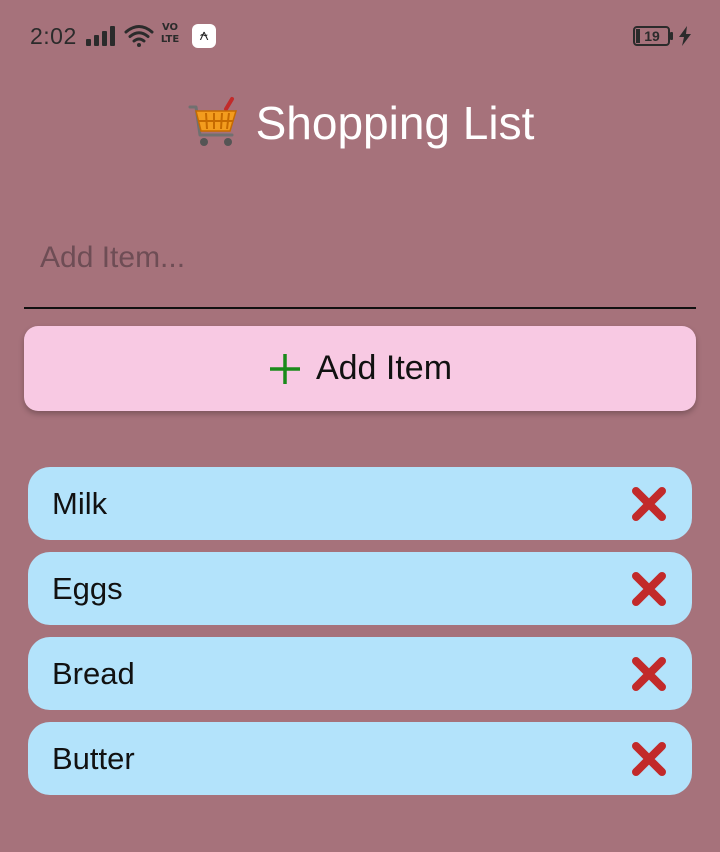 The height and width of the screenshot is (852, 720). Describe the element at coordinates (170, 39) in the screenshot. I see `volte-bottom-label: LTE` at that location.